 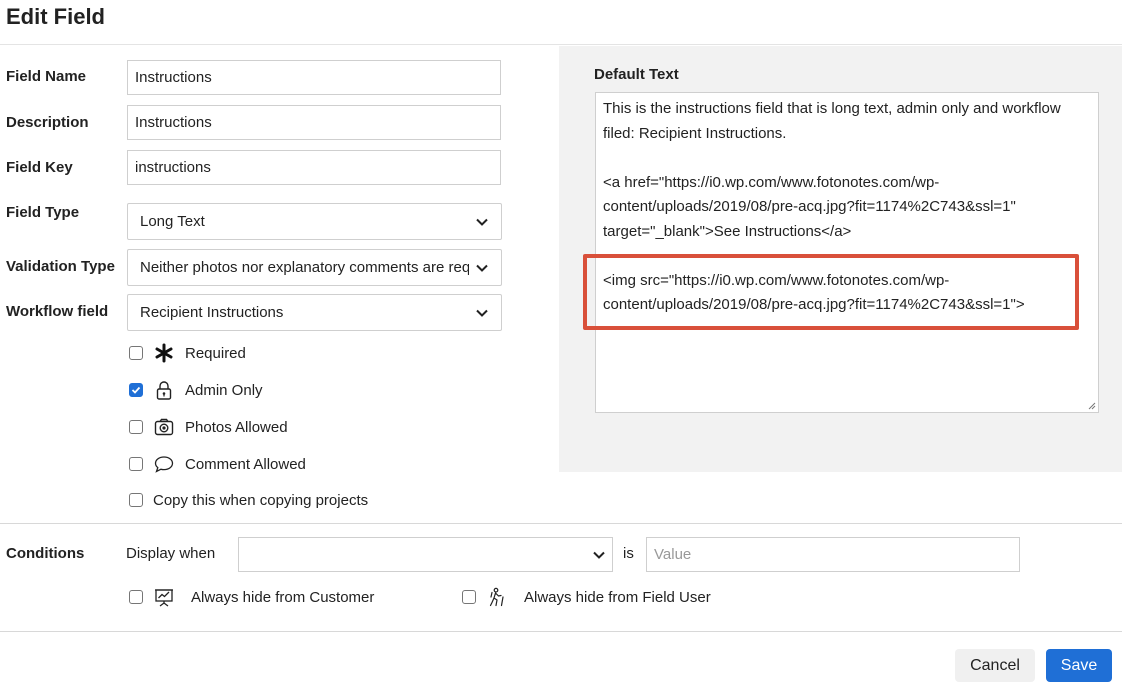 I want to click on check-icon, so click(x=136, y=390).